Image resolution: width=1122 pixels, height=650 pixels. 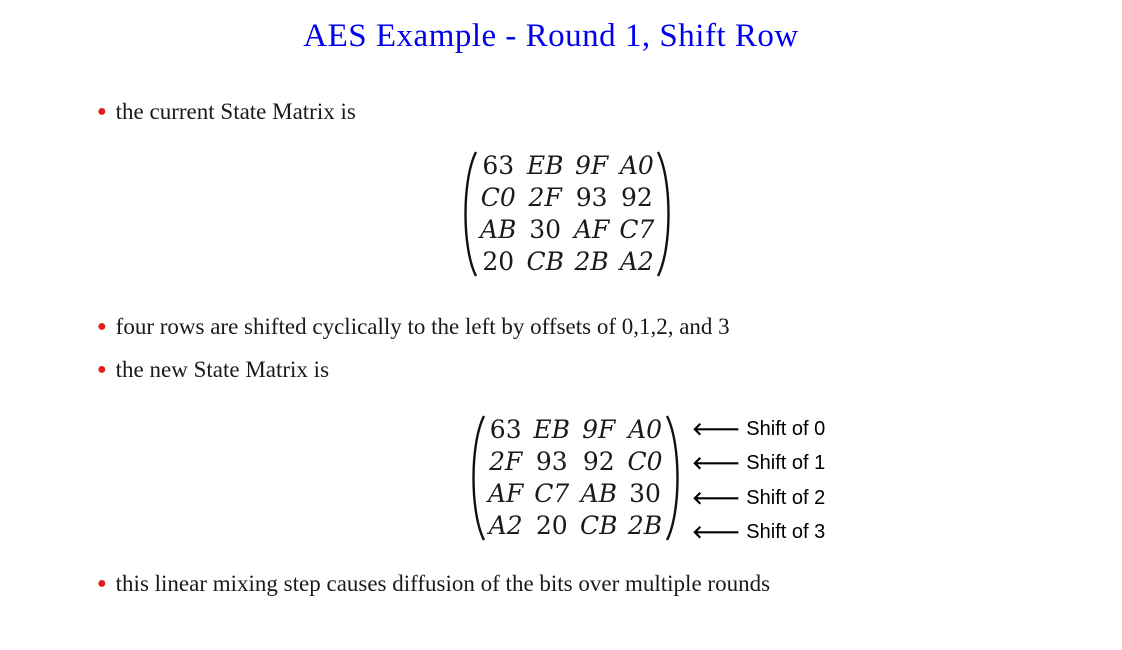 I want to click on matrix-grid: 63 EB 9F A0 C0 2F 93 92 AB 30 AF C7 20 CB 2B A2, so click(x=567, y=214).